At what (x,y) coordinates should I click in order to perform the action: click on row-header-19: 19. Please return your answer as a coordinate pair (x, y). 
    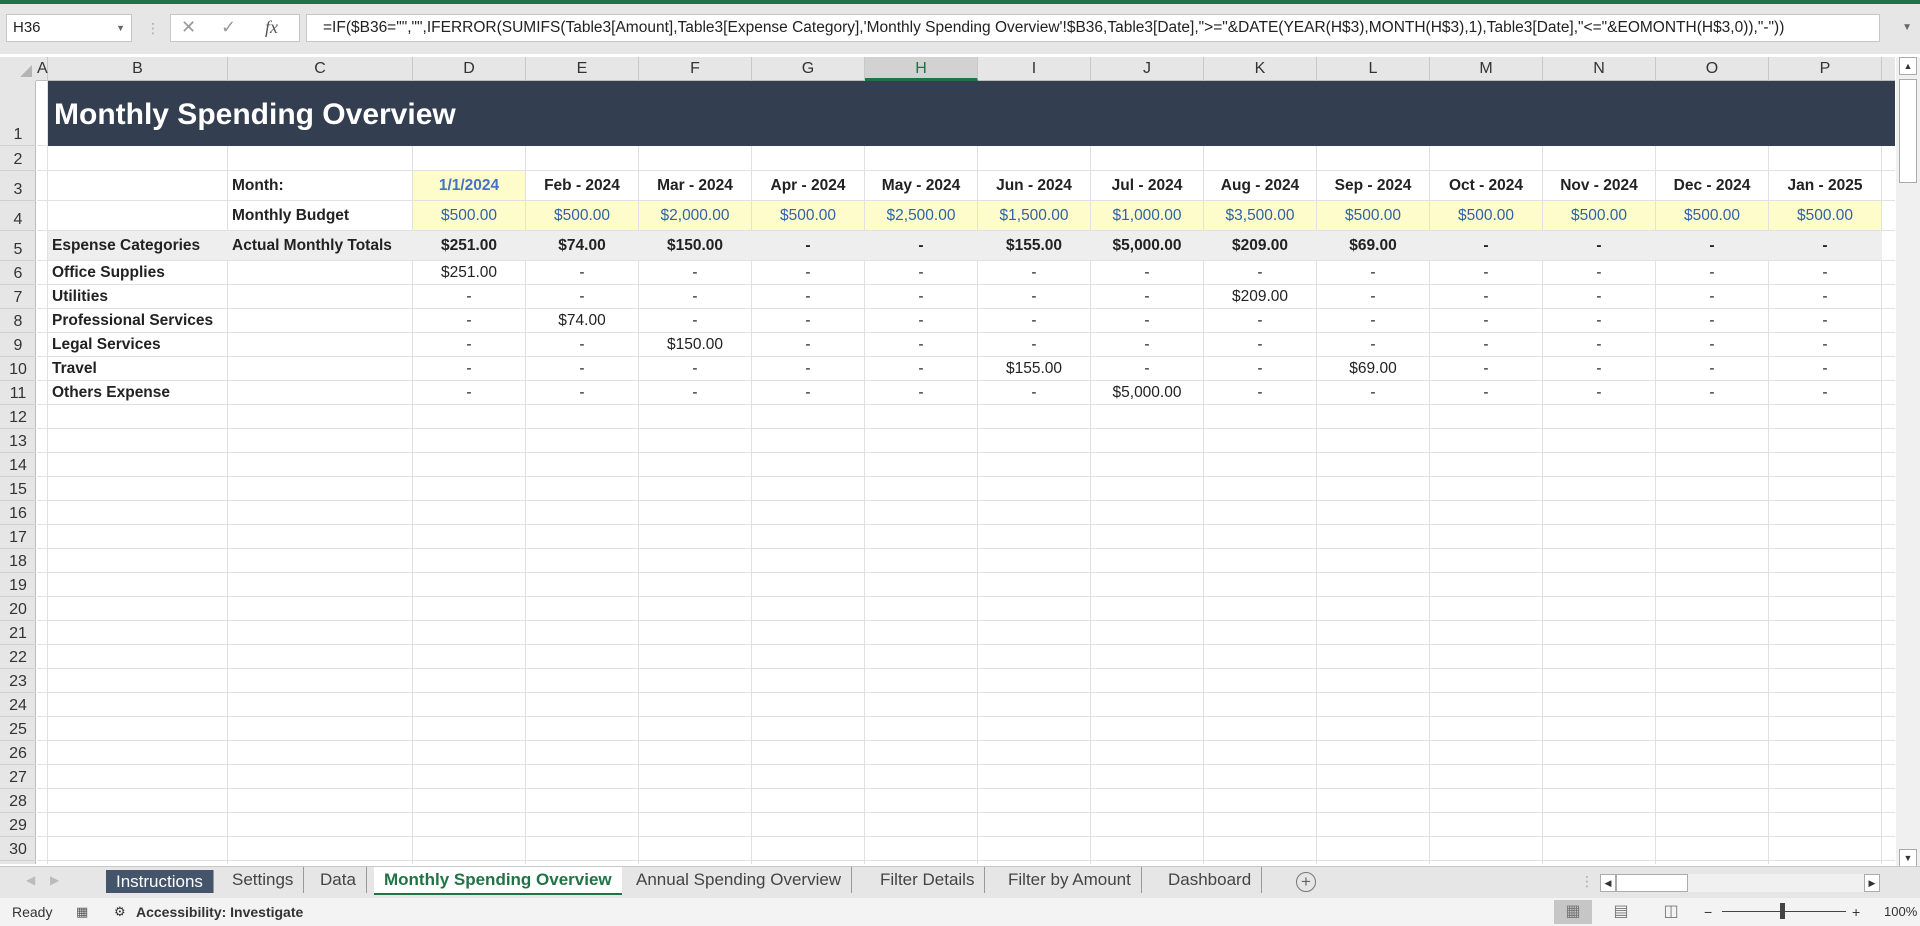
    Looking at the image, I should click on (18, 585).